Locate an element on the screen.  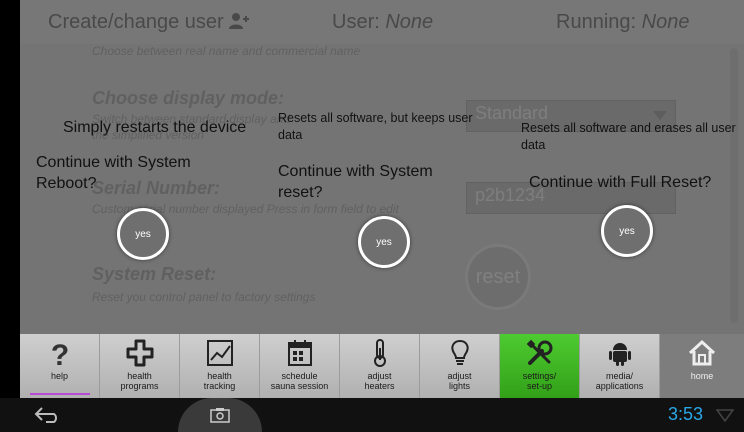
tools-icon is located at coordinates (539, 352).